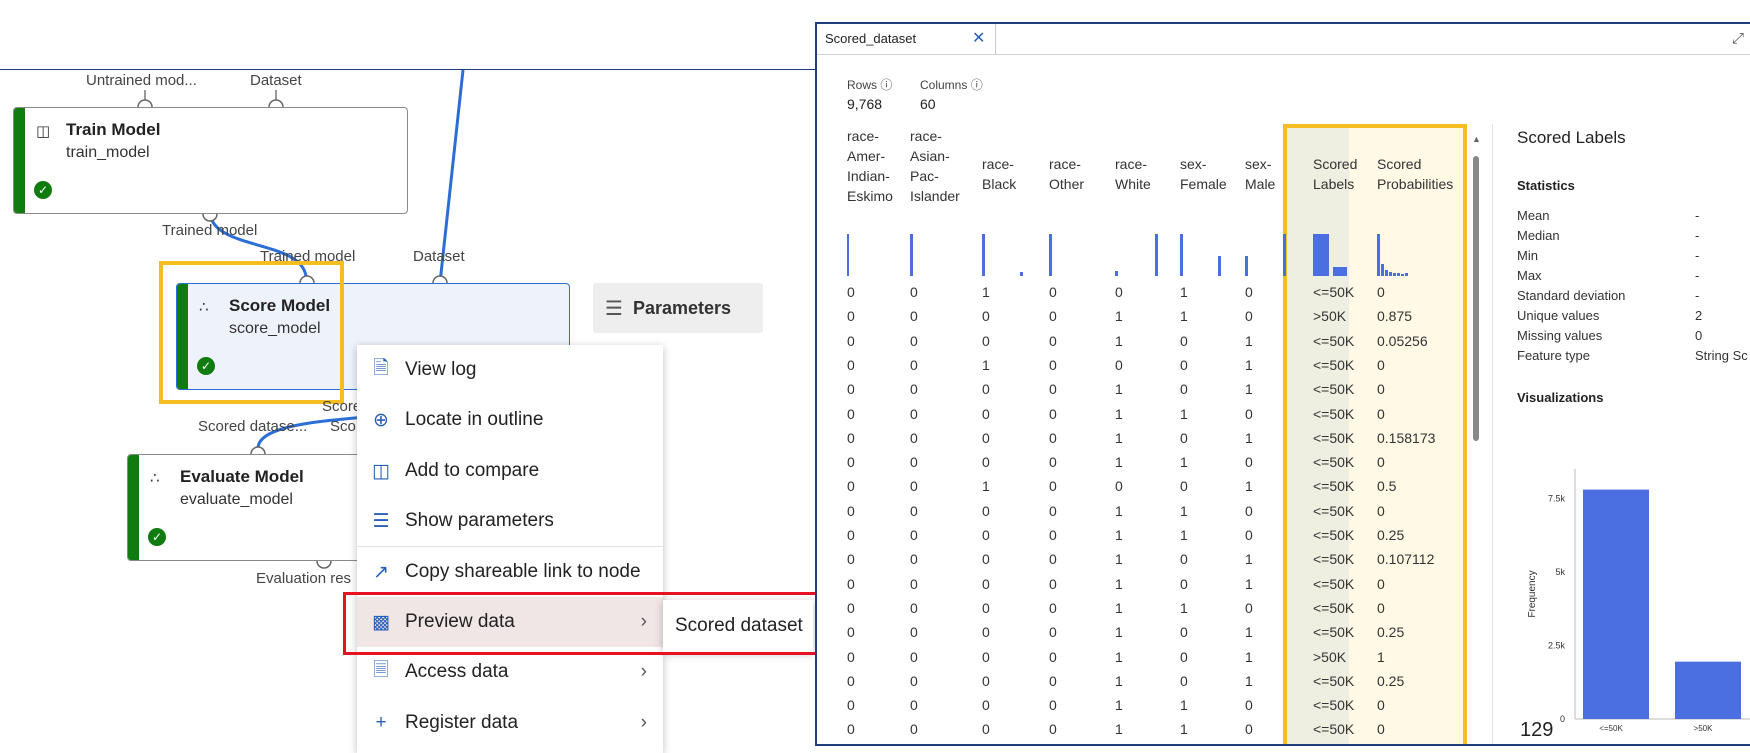 This screenshot has width=1750, height=753. I want to click on column-header: race- White, so click(1133, 174).